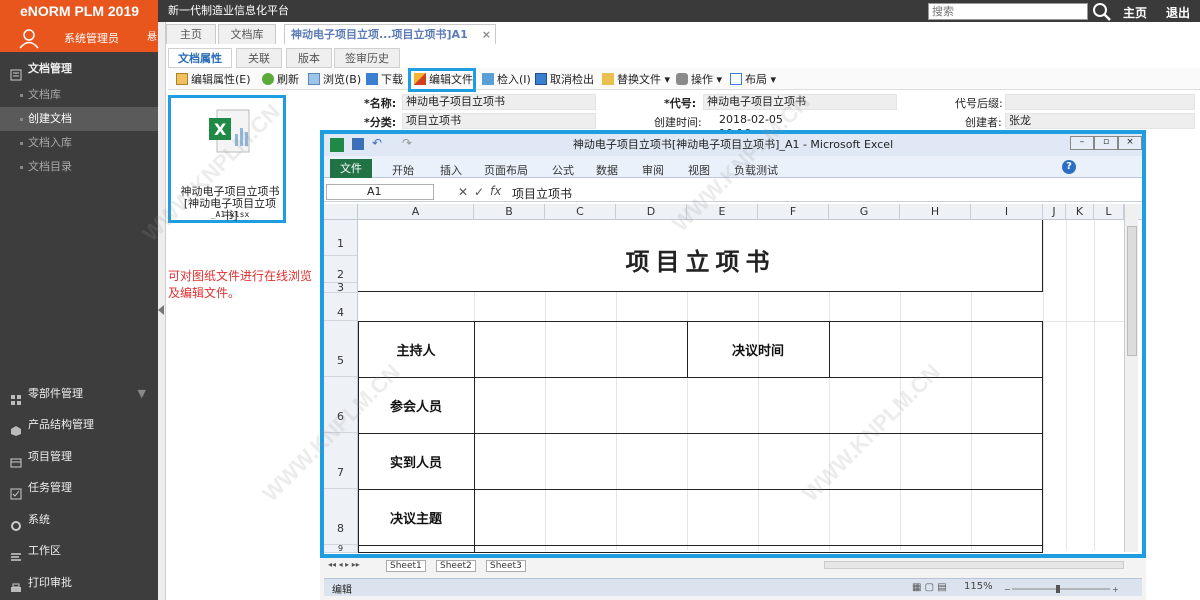  What do you see at coordinates (79, 394) in the screenshot?
I see `sidebar-group-parts: 零部件管理 ▼` at bounding box center [79, 394].